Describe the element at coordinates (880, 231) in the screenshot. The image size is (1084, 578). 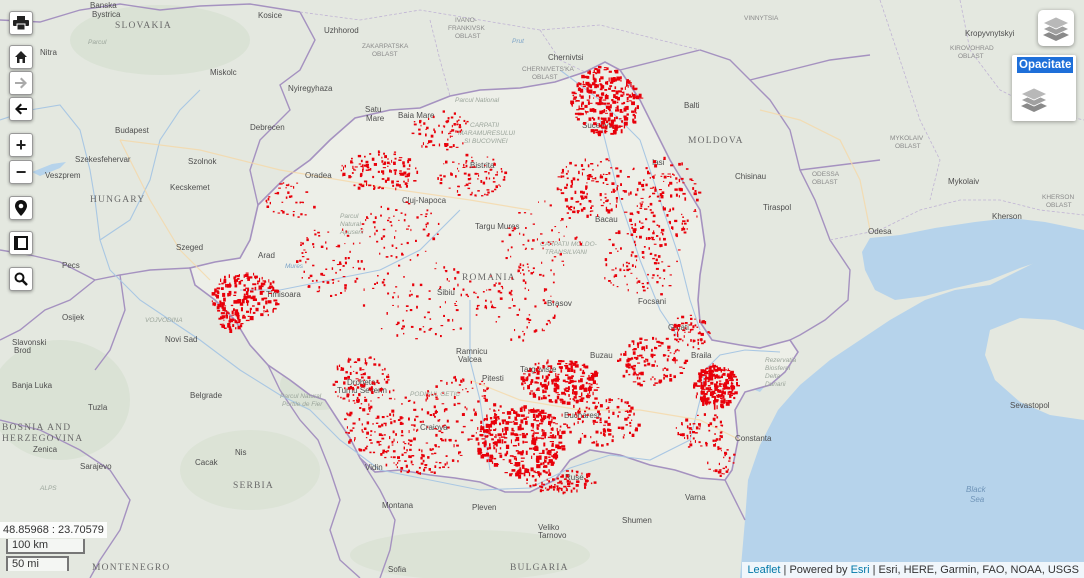
I see `svg-text: Odesa` at that location.